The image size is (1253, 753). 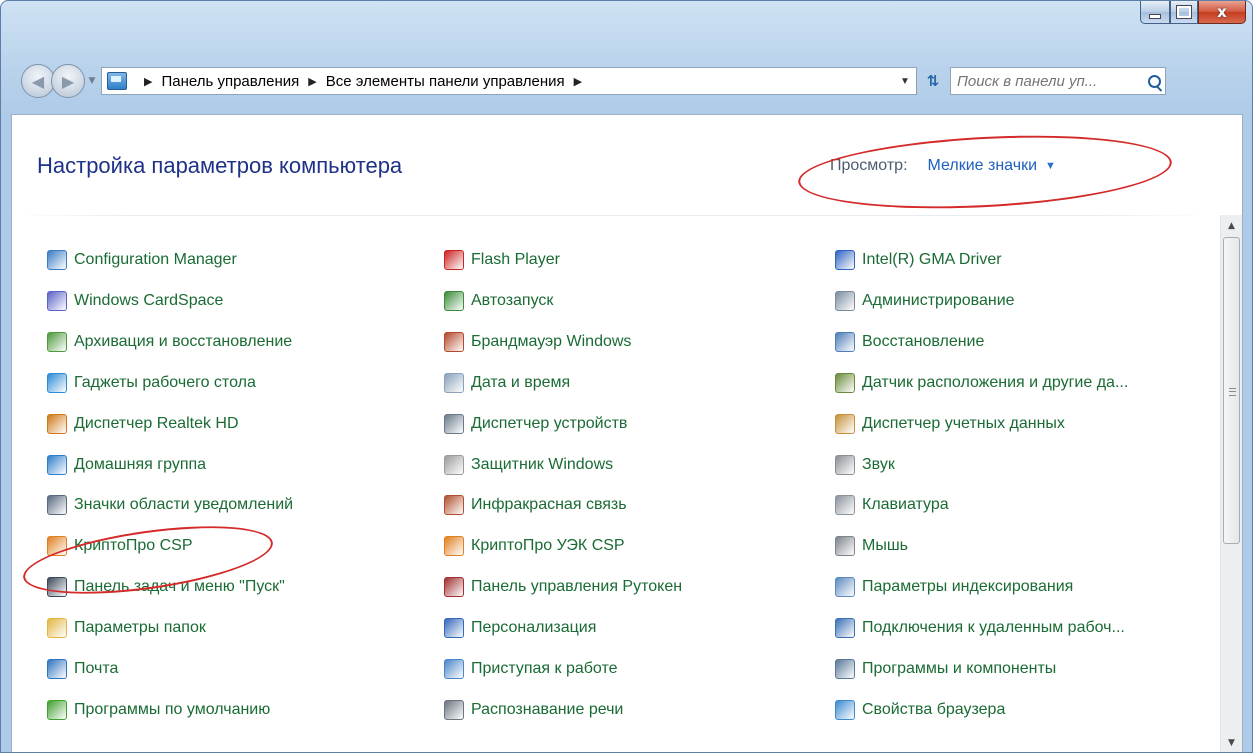 I want to click on cryptopro-icon, so click(x=57, y=546).